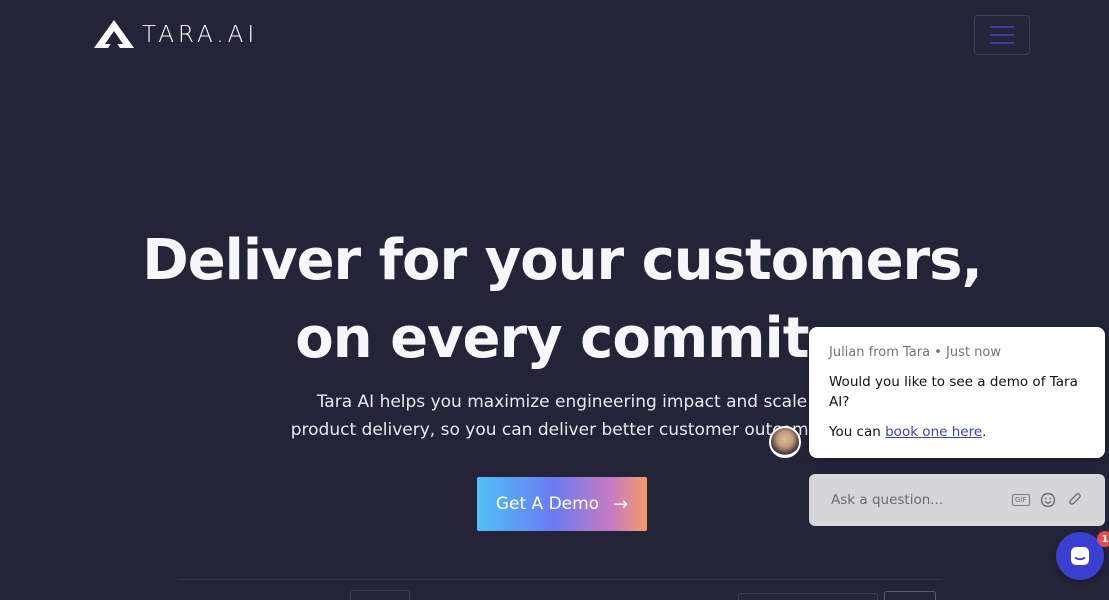 This screenshot has height=600, width=1109. I want to click on get-demo-label: Get A Demo, so click(547, 504).